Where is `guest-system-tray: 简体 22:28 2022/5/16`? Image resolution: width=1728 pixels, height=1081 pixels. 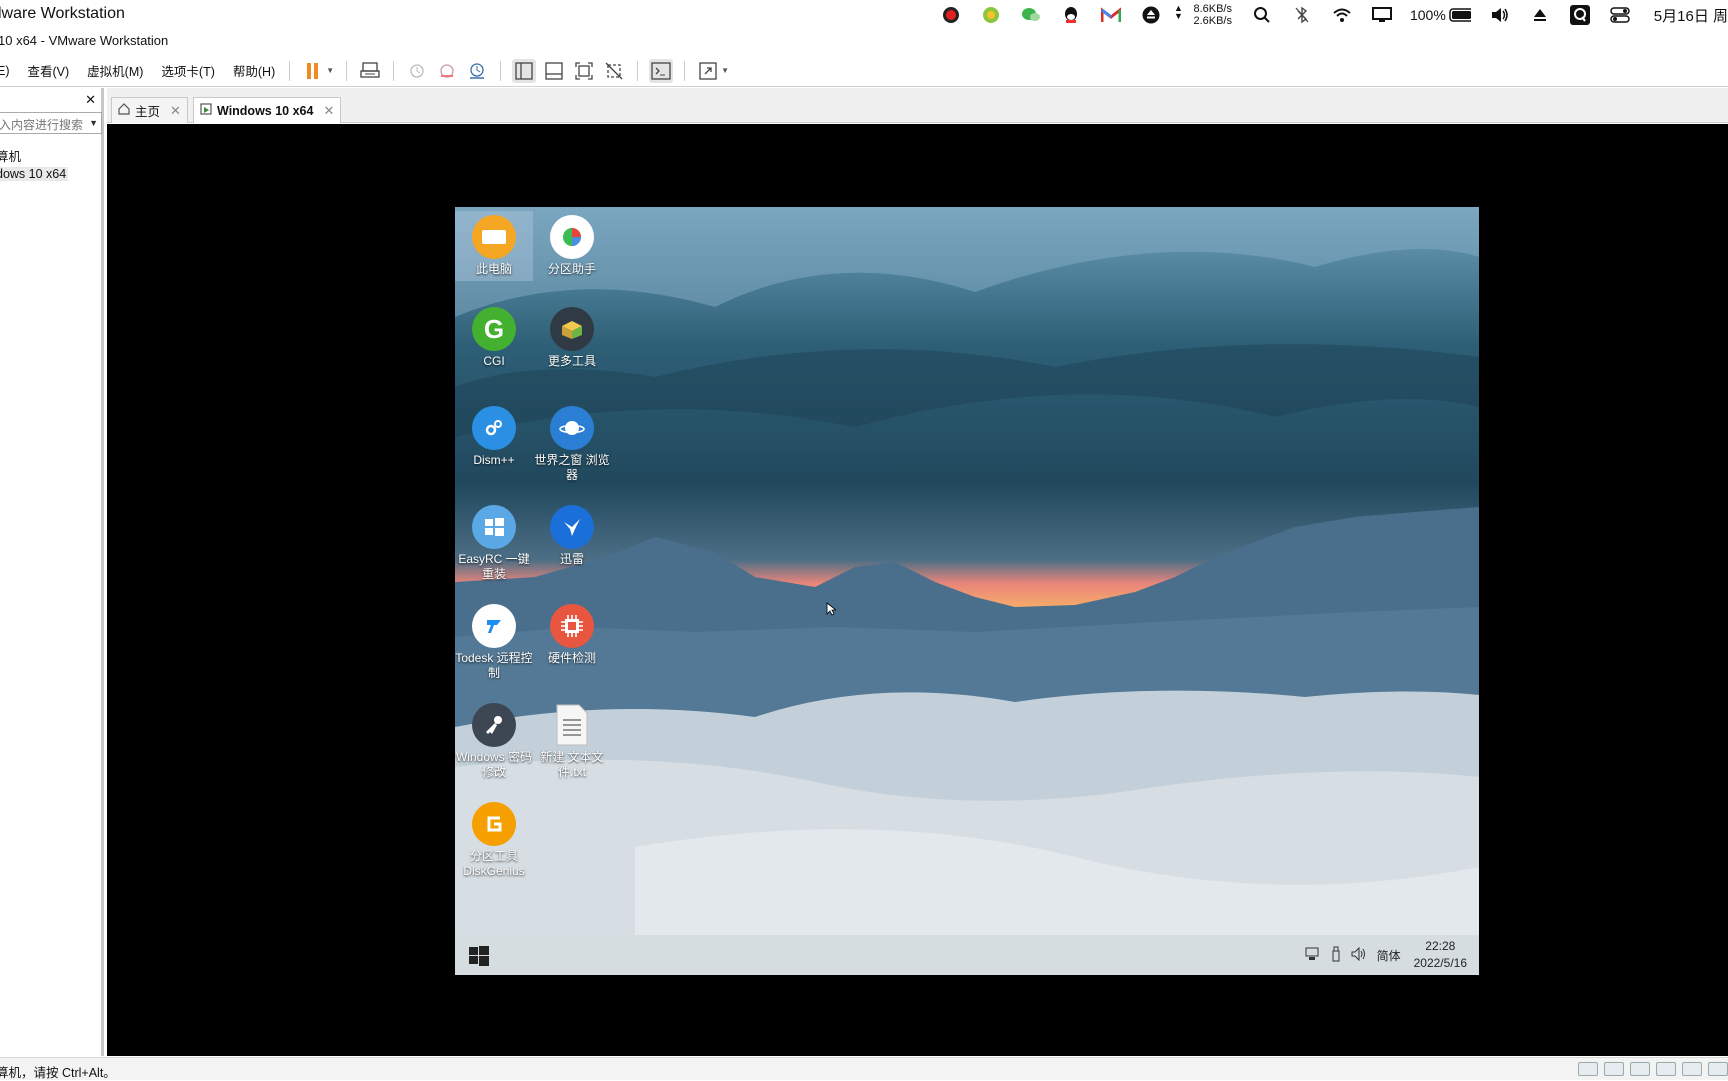 guest-system-tray: 简体 22:28 2022/5/16 is located at coordinates (1383, 955).